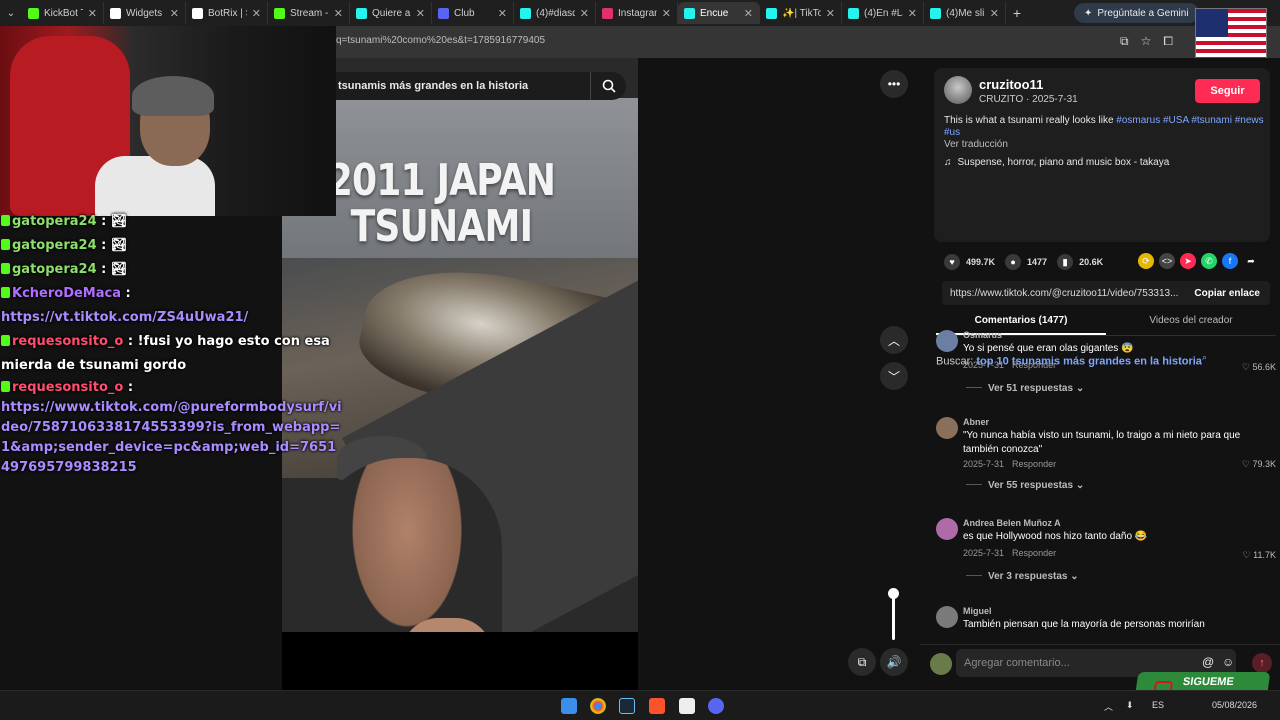 This screenshot has width=1280, height=720. I want to click on install-app-icon: ⧉, so click(1124, 41).